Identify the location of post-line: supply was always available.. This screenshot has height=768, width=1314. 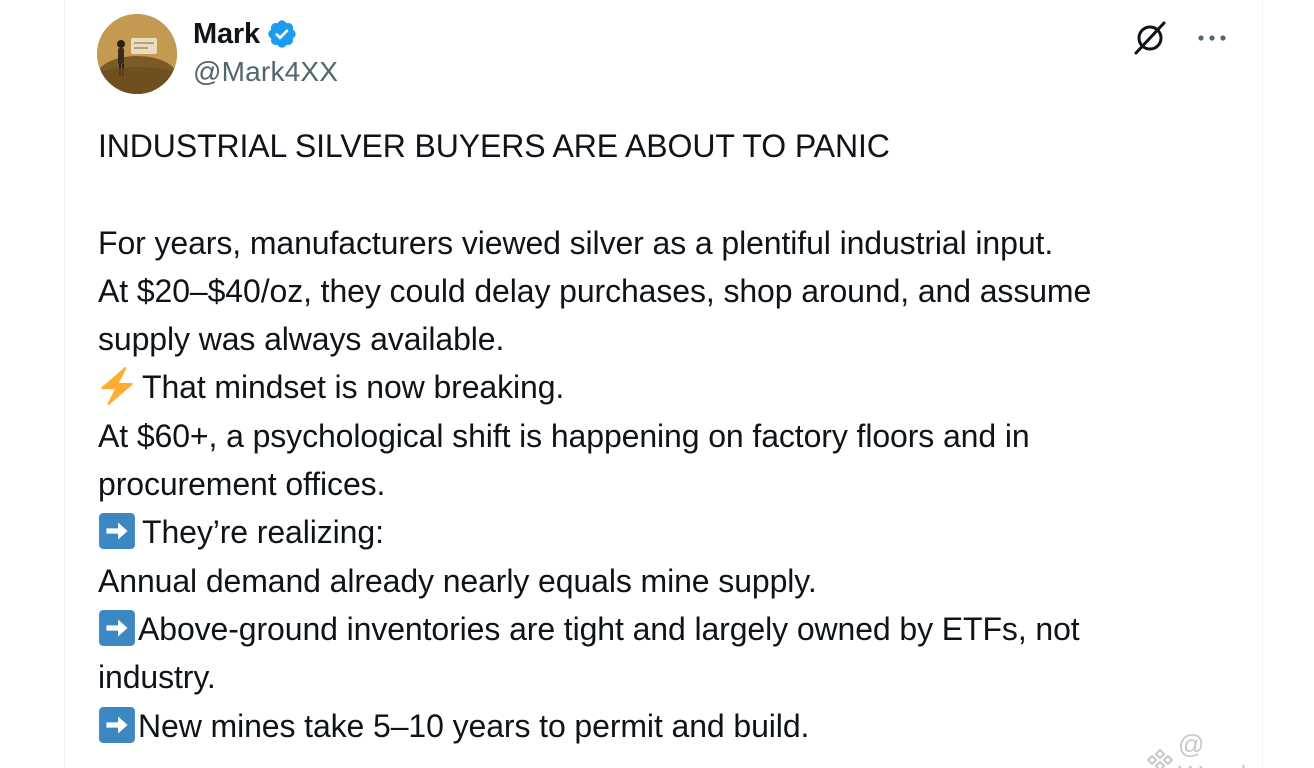
(301, 339).